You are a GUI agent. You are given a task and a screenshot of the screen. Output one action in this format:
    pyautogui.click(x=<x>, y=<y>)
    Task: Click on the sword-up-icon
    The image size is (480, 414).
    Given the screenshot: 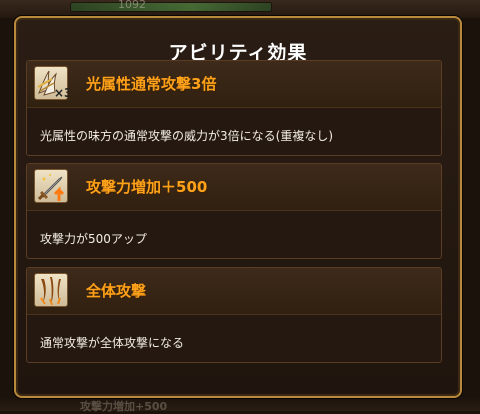 What is the action you would take?
    pyautogui.click(x=51, y=186)
    